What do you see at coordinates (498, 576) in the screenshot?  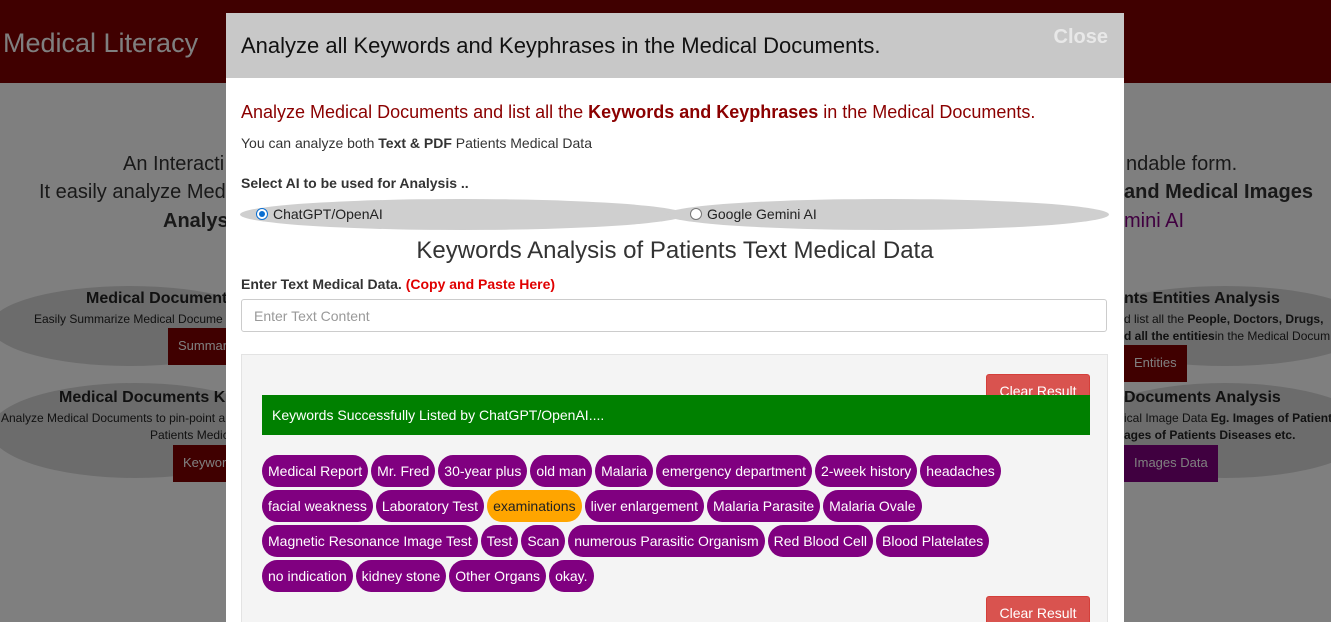 I see `keyword-chip: Other Organs` at bounding box center [498, 576].